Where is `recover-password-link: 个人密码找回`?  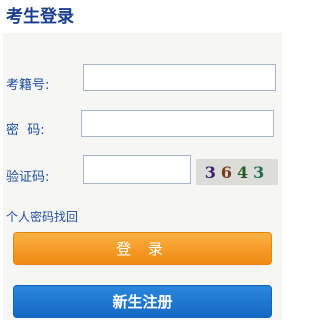 recover-password-link: 个人密码找回 is located at coordinates (42, 216).